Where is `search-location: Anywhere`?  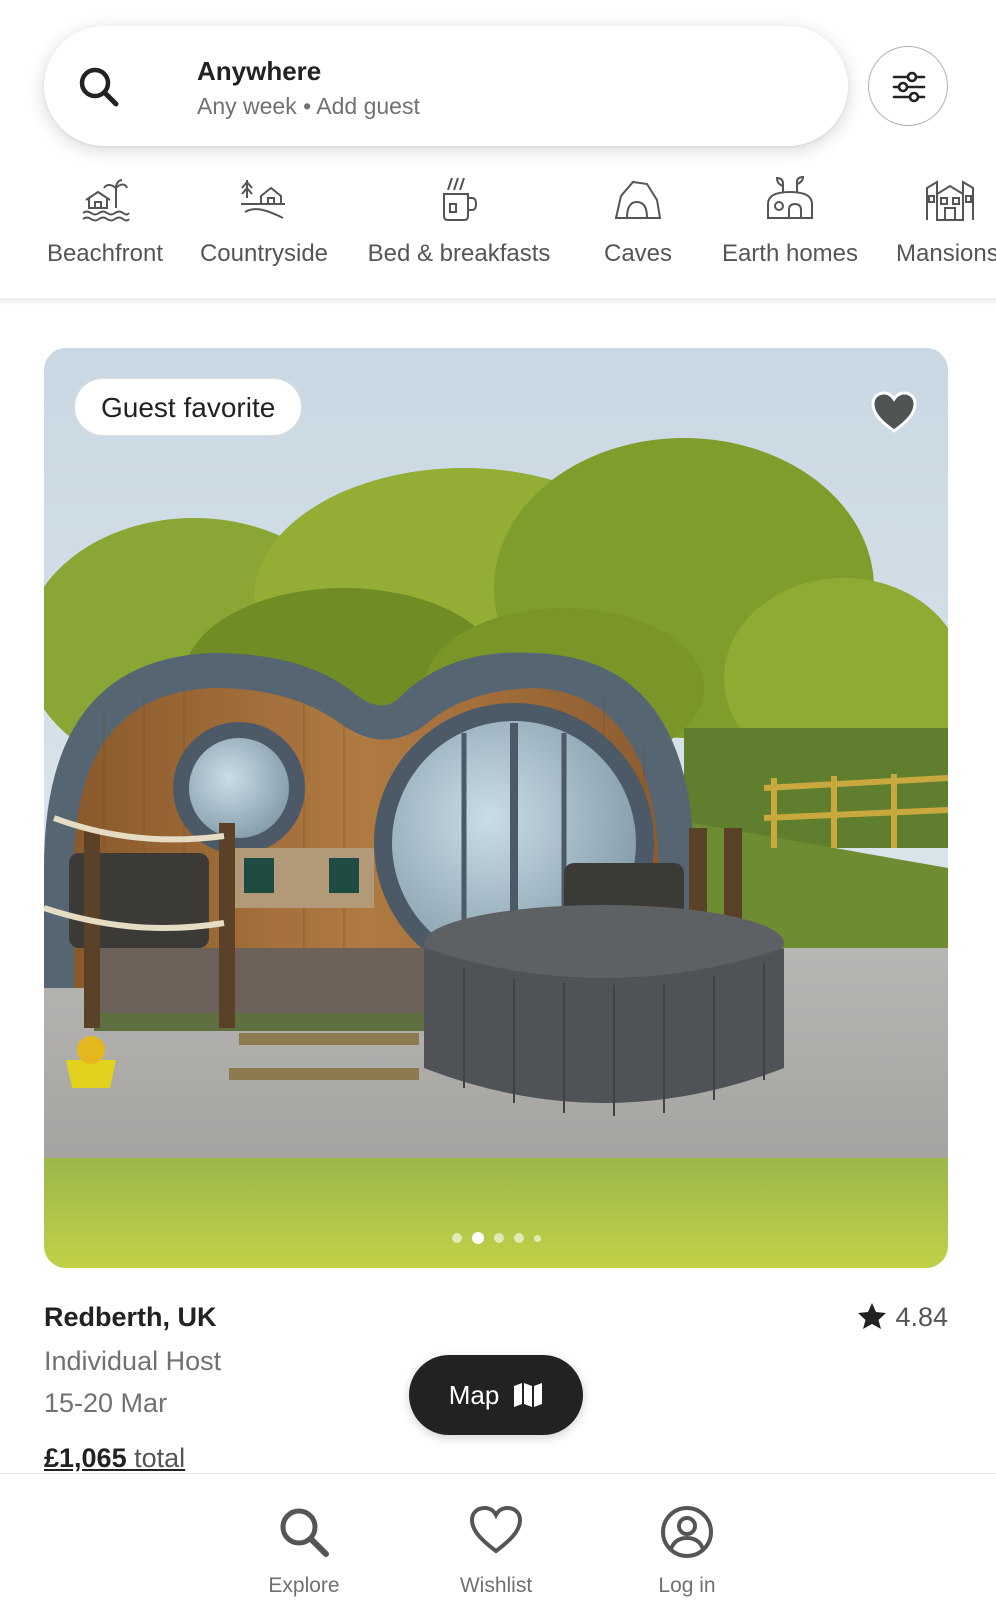 search-location: Anywhere is located at coordinates (259, 71).